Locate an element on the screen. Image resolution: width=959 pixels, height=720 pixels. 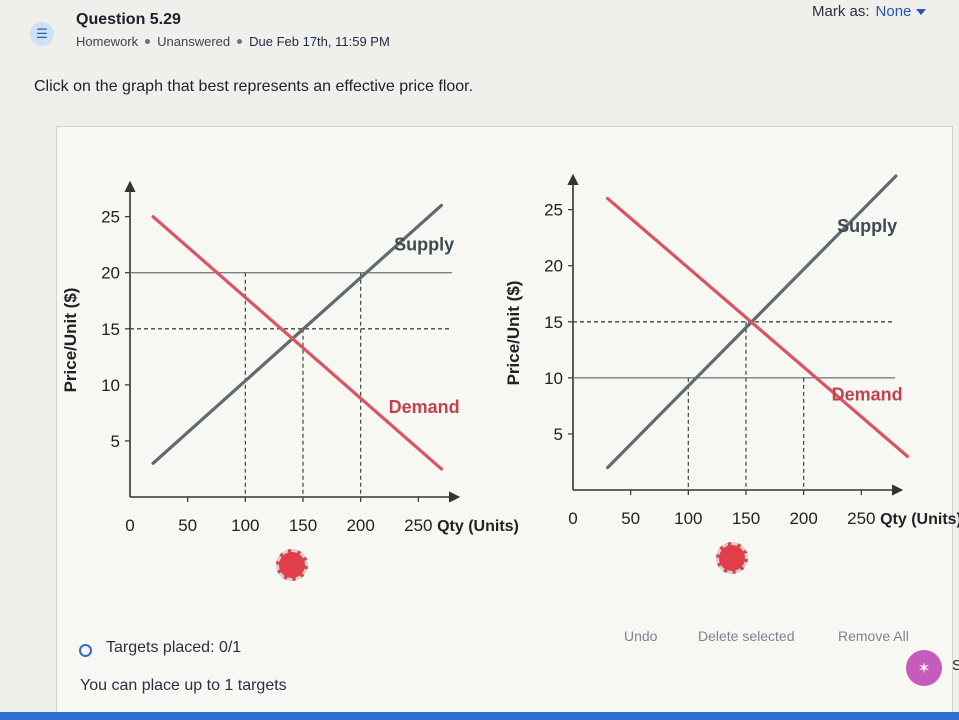
remove-all-button: Remove All is located at coordinates (873, 636).